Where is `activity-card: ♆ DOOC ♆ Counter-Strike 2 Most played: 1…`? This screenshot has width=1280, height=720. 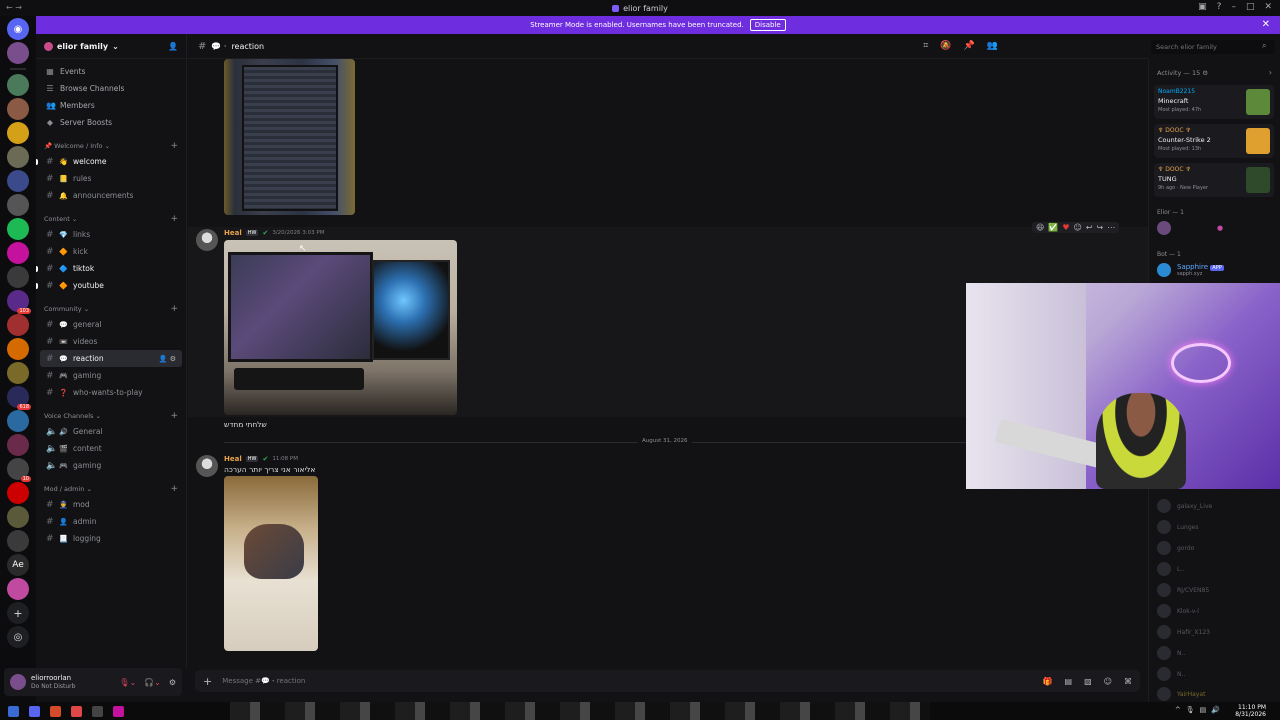 activity-card: ♆ DOOC ♆ Counter-Strike 2 Most played: 1… is located at coordinates (1214, 141).